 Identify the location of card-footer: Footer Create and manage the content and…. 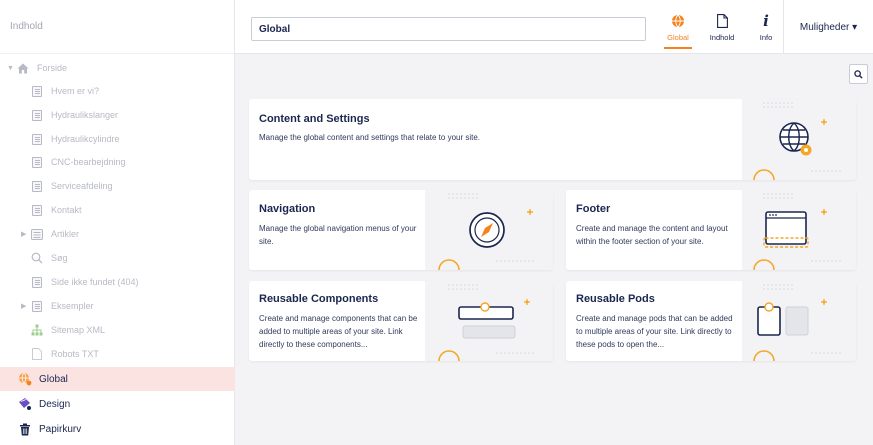
(711, 230).